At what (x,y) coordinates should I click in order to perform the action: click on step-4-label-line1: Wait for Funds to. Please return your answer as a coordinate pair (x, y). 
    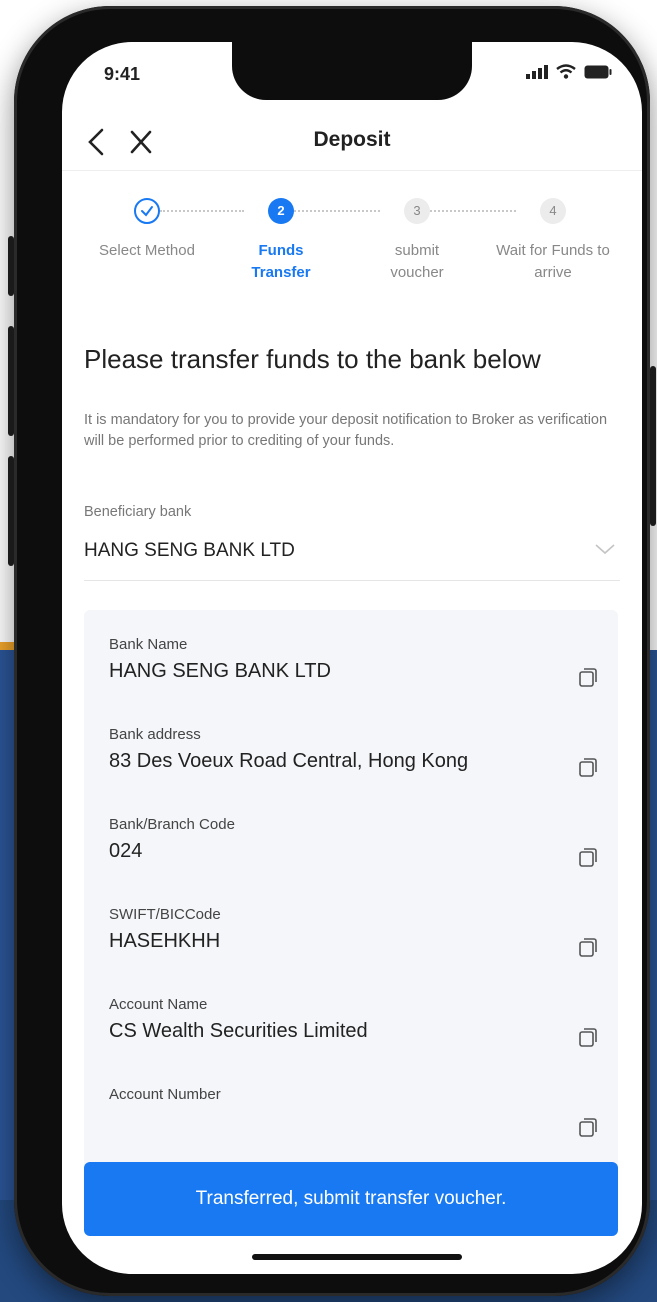
    Looking at the image, I should click on (553, 250).